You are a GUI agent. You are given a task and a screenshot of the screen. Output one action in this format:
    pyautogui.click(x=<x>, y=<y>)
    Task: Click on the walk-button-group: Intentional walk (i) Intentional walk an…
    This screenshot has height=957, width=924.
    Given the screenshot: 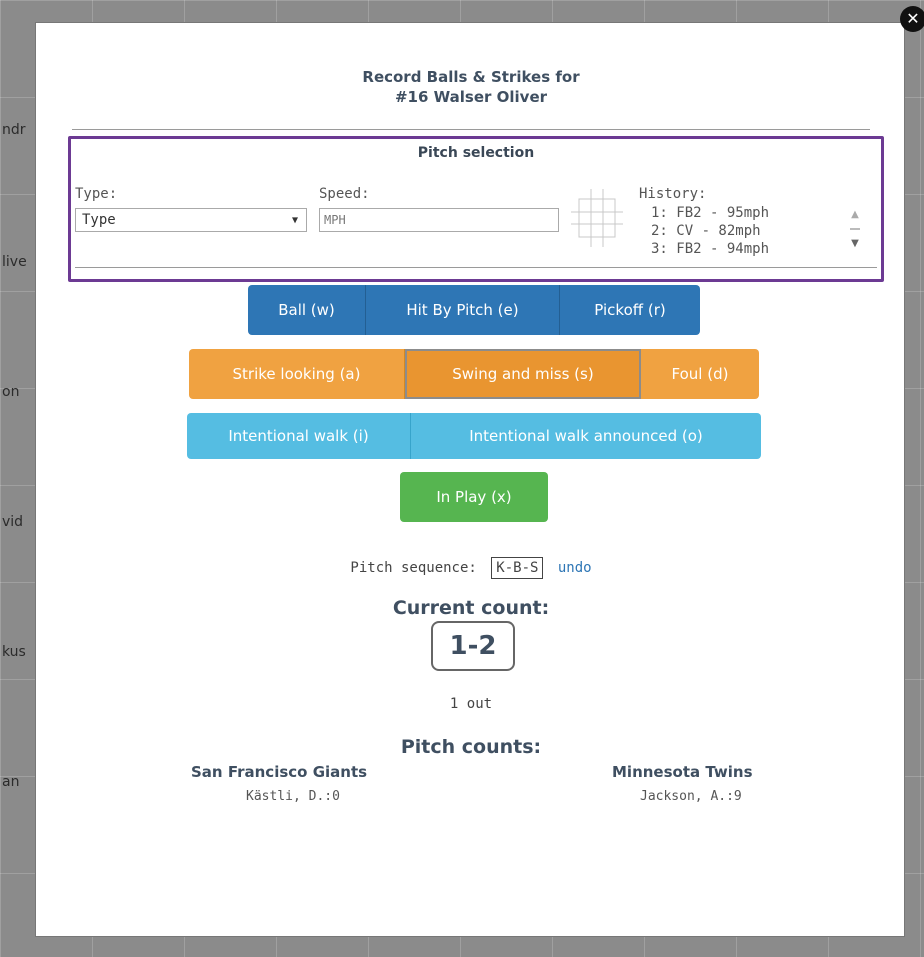 What is the action you would take?
    pyautogui.click(x=474, y=436)
    